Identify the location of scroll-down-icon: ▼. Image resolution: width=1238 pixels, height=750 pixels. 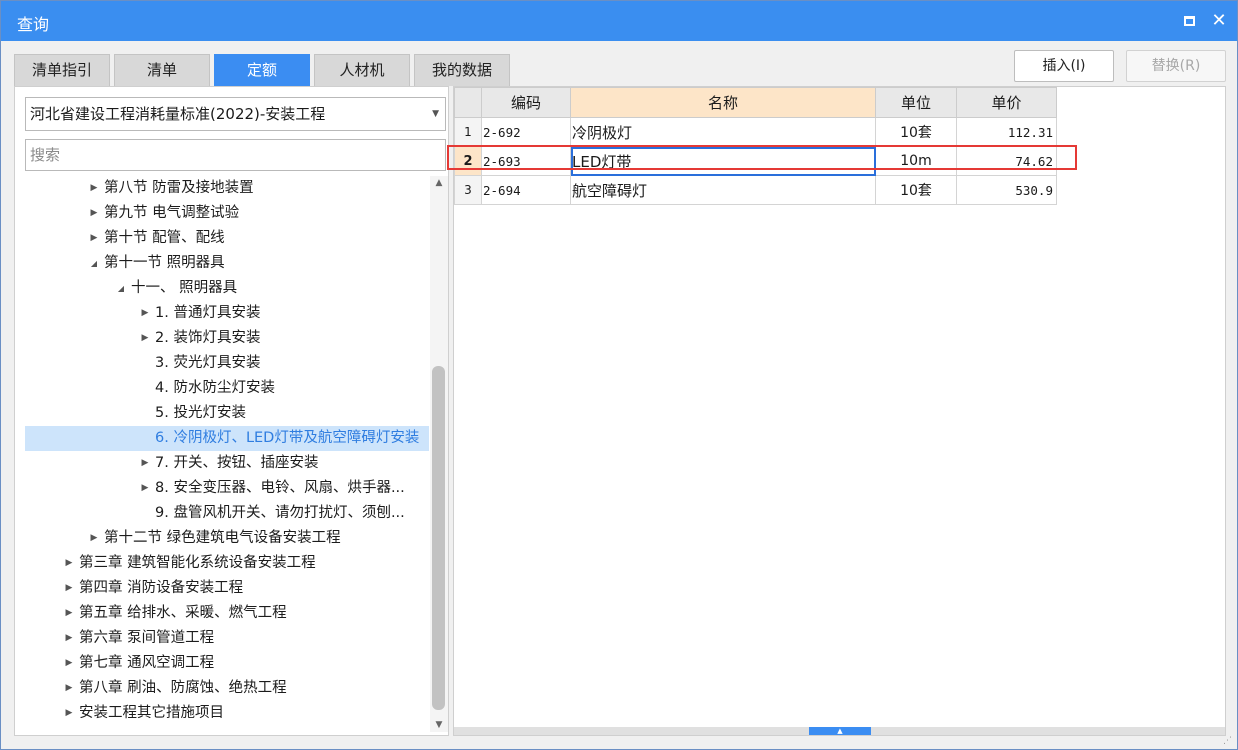
(439, 725).